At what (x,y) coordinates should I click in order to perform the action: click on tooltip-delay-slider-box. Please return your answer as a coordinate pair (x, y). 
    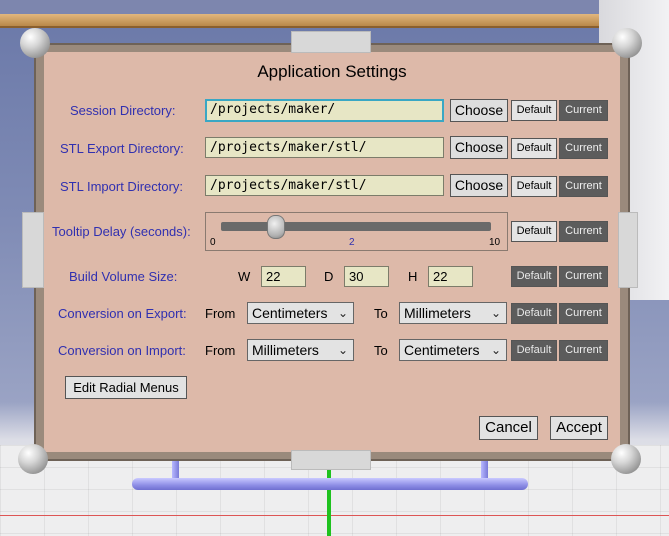
    Looking at the image, I should click on (356, 231).